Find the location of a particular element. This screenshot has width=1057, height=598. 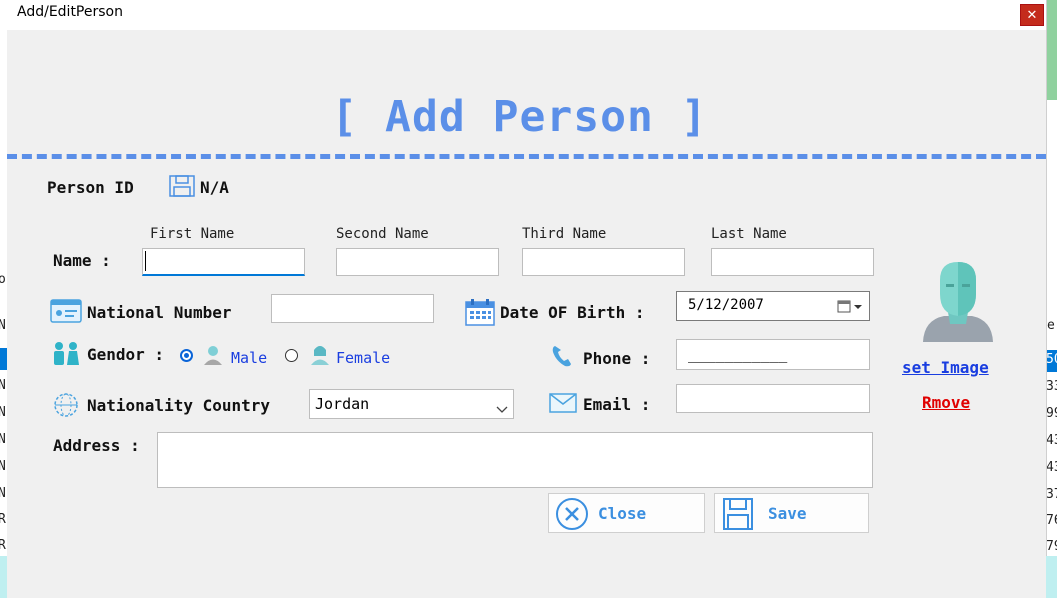

date-of-birth-label: Date OF Birth : is located at coordinates (572, 312).